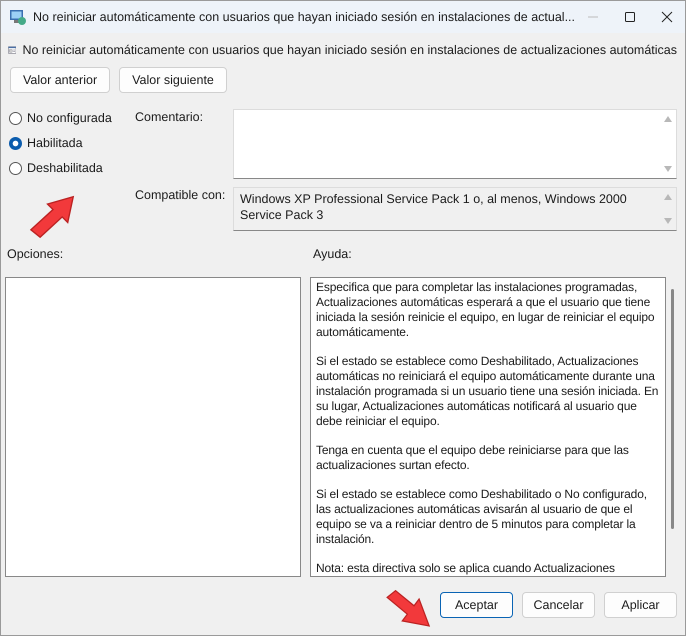  I want to click on next-setting-button: Valor siguiente, so click(173, 80).